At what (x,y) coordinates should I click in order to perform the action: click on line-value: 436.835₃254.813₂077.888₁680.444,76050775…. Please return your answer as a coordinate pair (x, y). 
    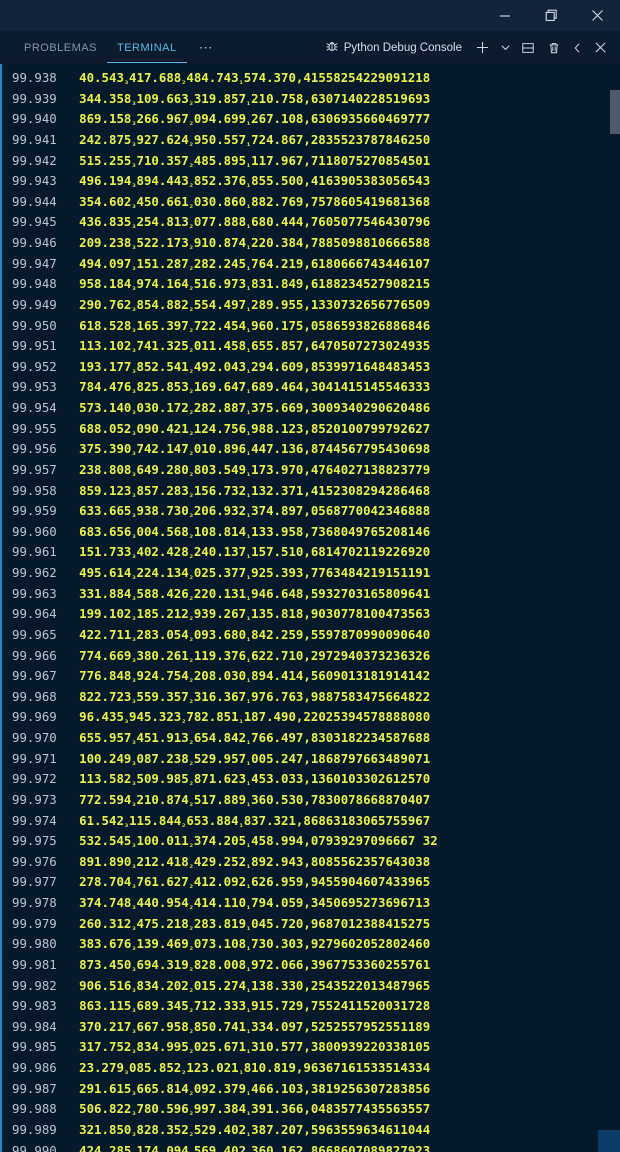
    Looking at the image, I should click on (255, 223).